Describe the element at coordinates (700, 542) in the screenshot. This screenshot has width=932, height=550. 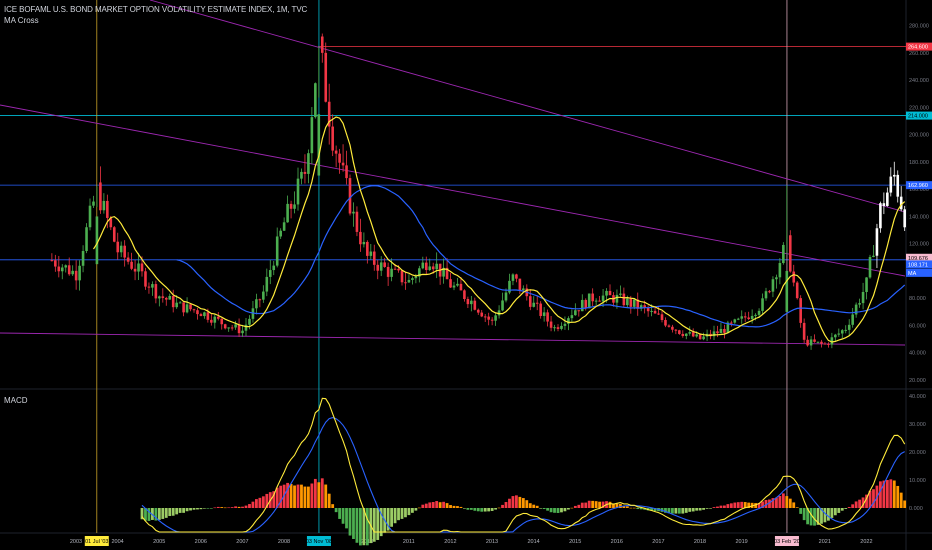
I see `time-tick-label: 2018` at that location.